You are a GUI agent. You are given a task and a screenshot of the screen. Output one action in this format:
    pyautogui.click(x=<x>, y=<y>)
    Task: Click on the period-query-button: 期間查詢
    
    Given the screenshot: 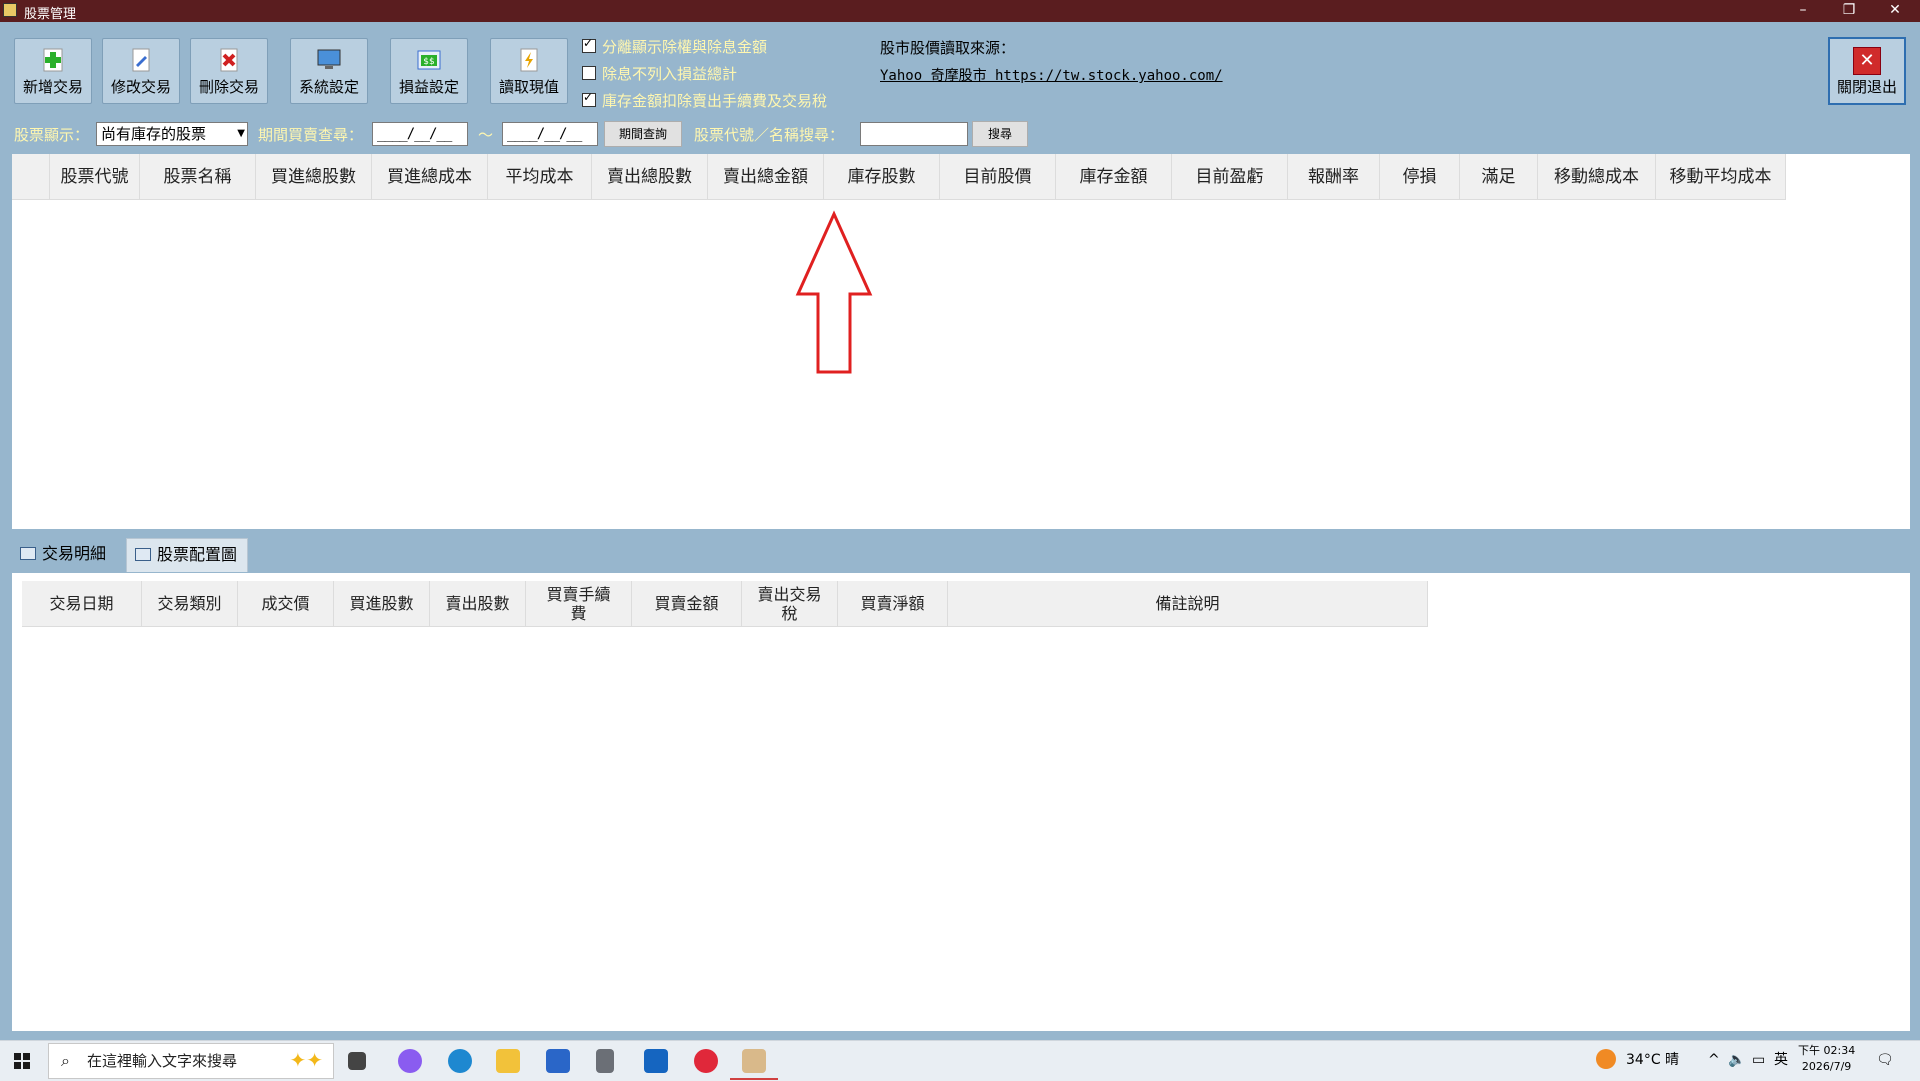 What is the action you would take?
    pyautogui.click(x=643, y=134)
    